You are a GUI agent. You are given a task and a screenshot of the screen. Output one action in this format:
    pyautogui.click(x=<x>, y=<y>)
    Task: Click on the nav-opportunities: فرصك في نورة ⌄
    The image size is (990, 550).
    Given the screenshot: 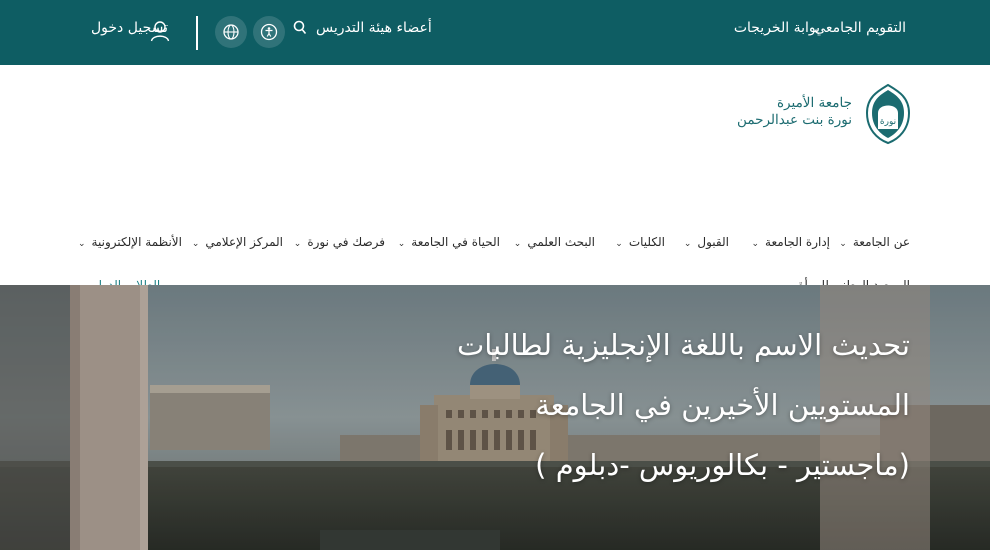 What is the action you would take?
    pyautogui.click(x=339, y=242)
    